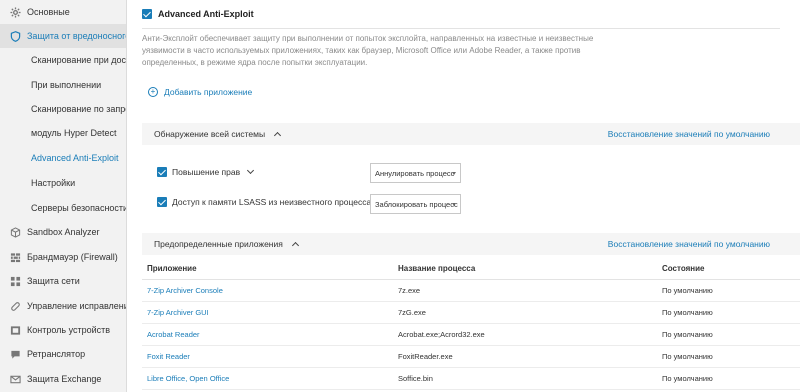  What do you see at coordinates (15, 232) in the screenshot?
I see `cube-icon` at bounding box center [15, 232].